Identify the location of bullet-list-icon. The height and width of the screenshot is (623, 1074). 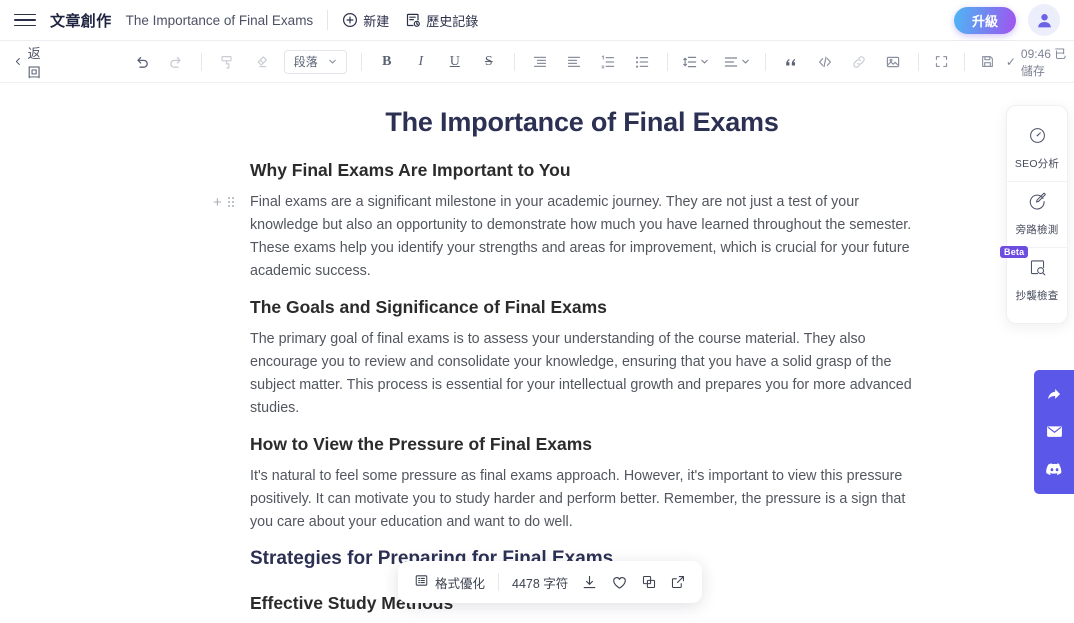
(642, 62).